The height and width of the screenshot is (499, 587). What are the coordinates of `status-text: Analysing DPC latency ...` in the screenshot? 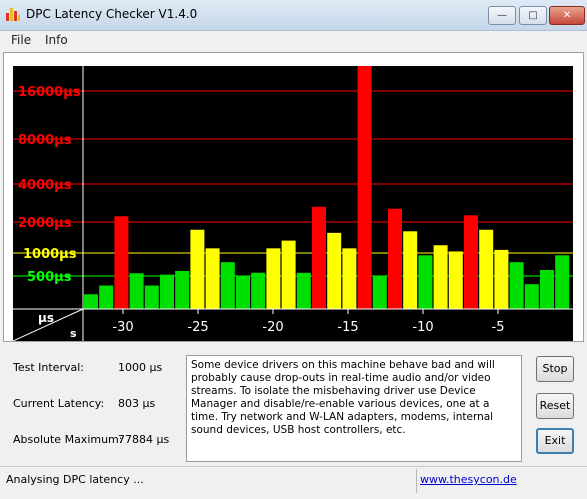 It's located at (75, 479).